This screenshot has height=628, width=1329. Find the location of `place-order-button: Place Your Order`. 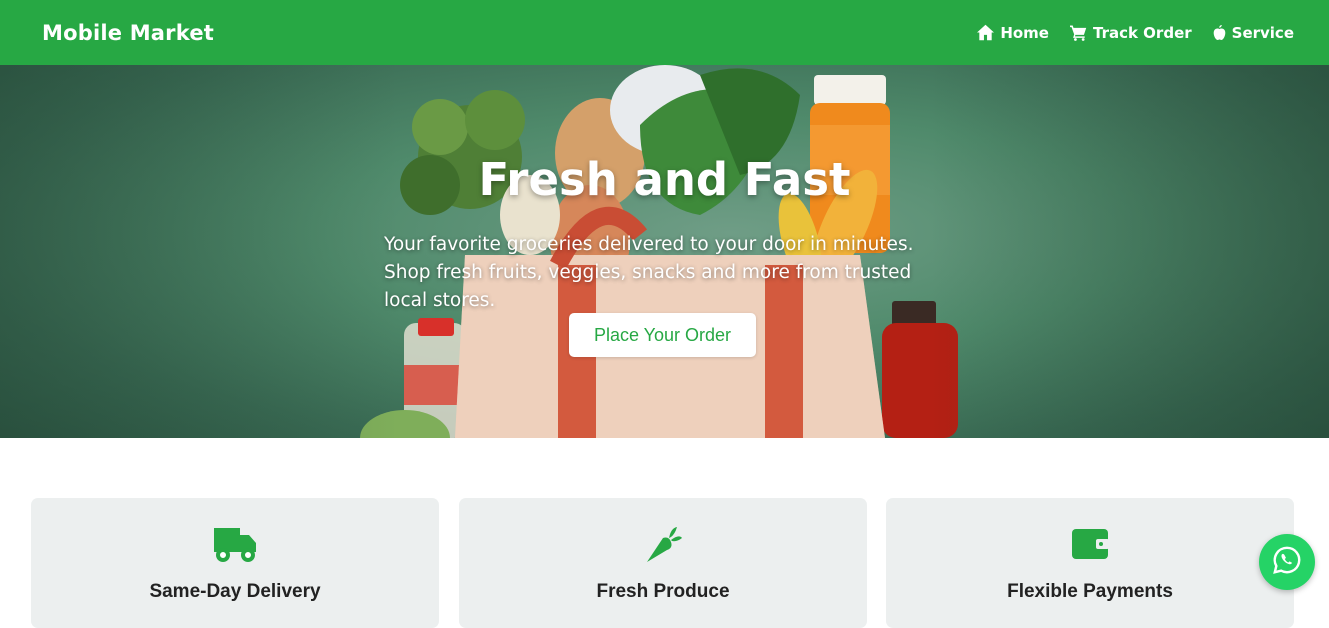

place-order-button: Place Your Order is located at coordinates (662, 335).